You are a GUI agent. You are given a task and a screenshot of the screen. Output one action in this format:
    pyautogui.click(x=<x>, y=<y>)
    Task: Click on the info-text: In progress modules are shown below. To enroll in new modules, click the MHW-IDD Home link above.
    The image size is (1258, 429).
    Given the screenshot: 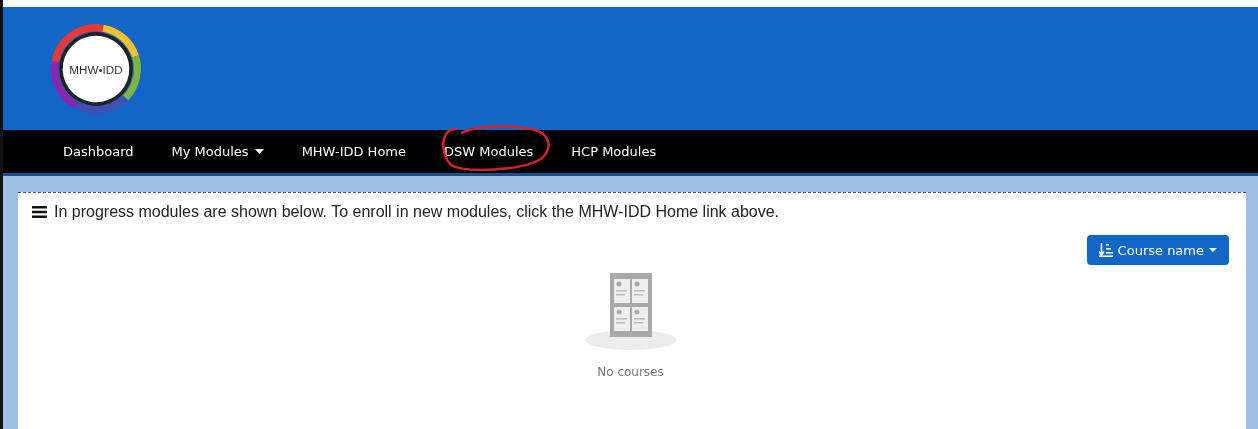 What is the action you would take?
    pyautogui.click(x=417, y=212)
    